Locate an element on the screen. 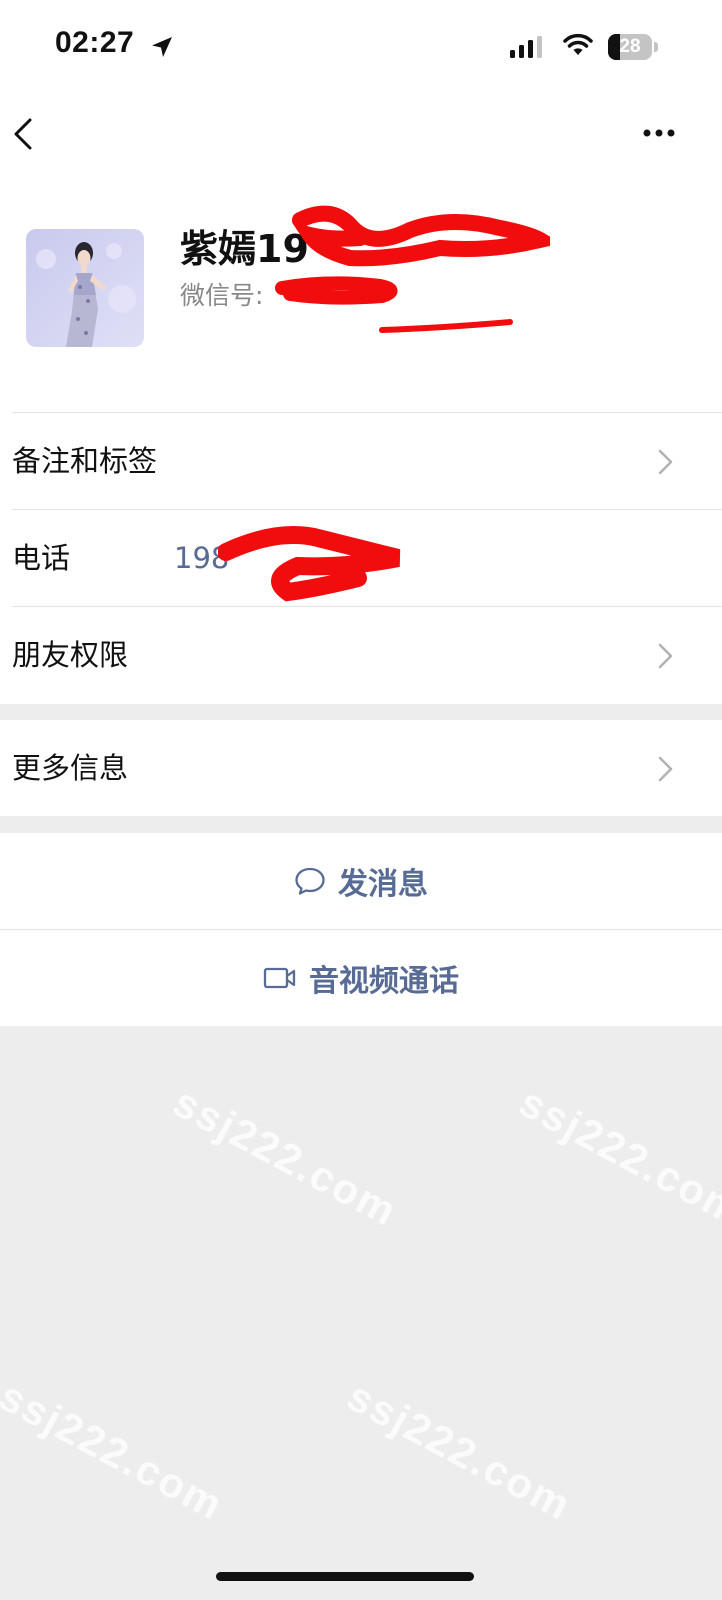 The image size is (722, 1600). wifi-icon is located at coordinates (578, 44).